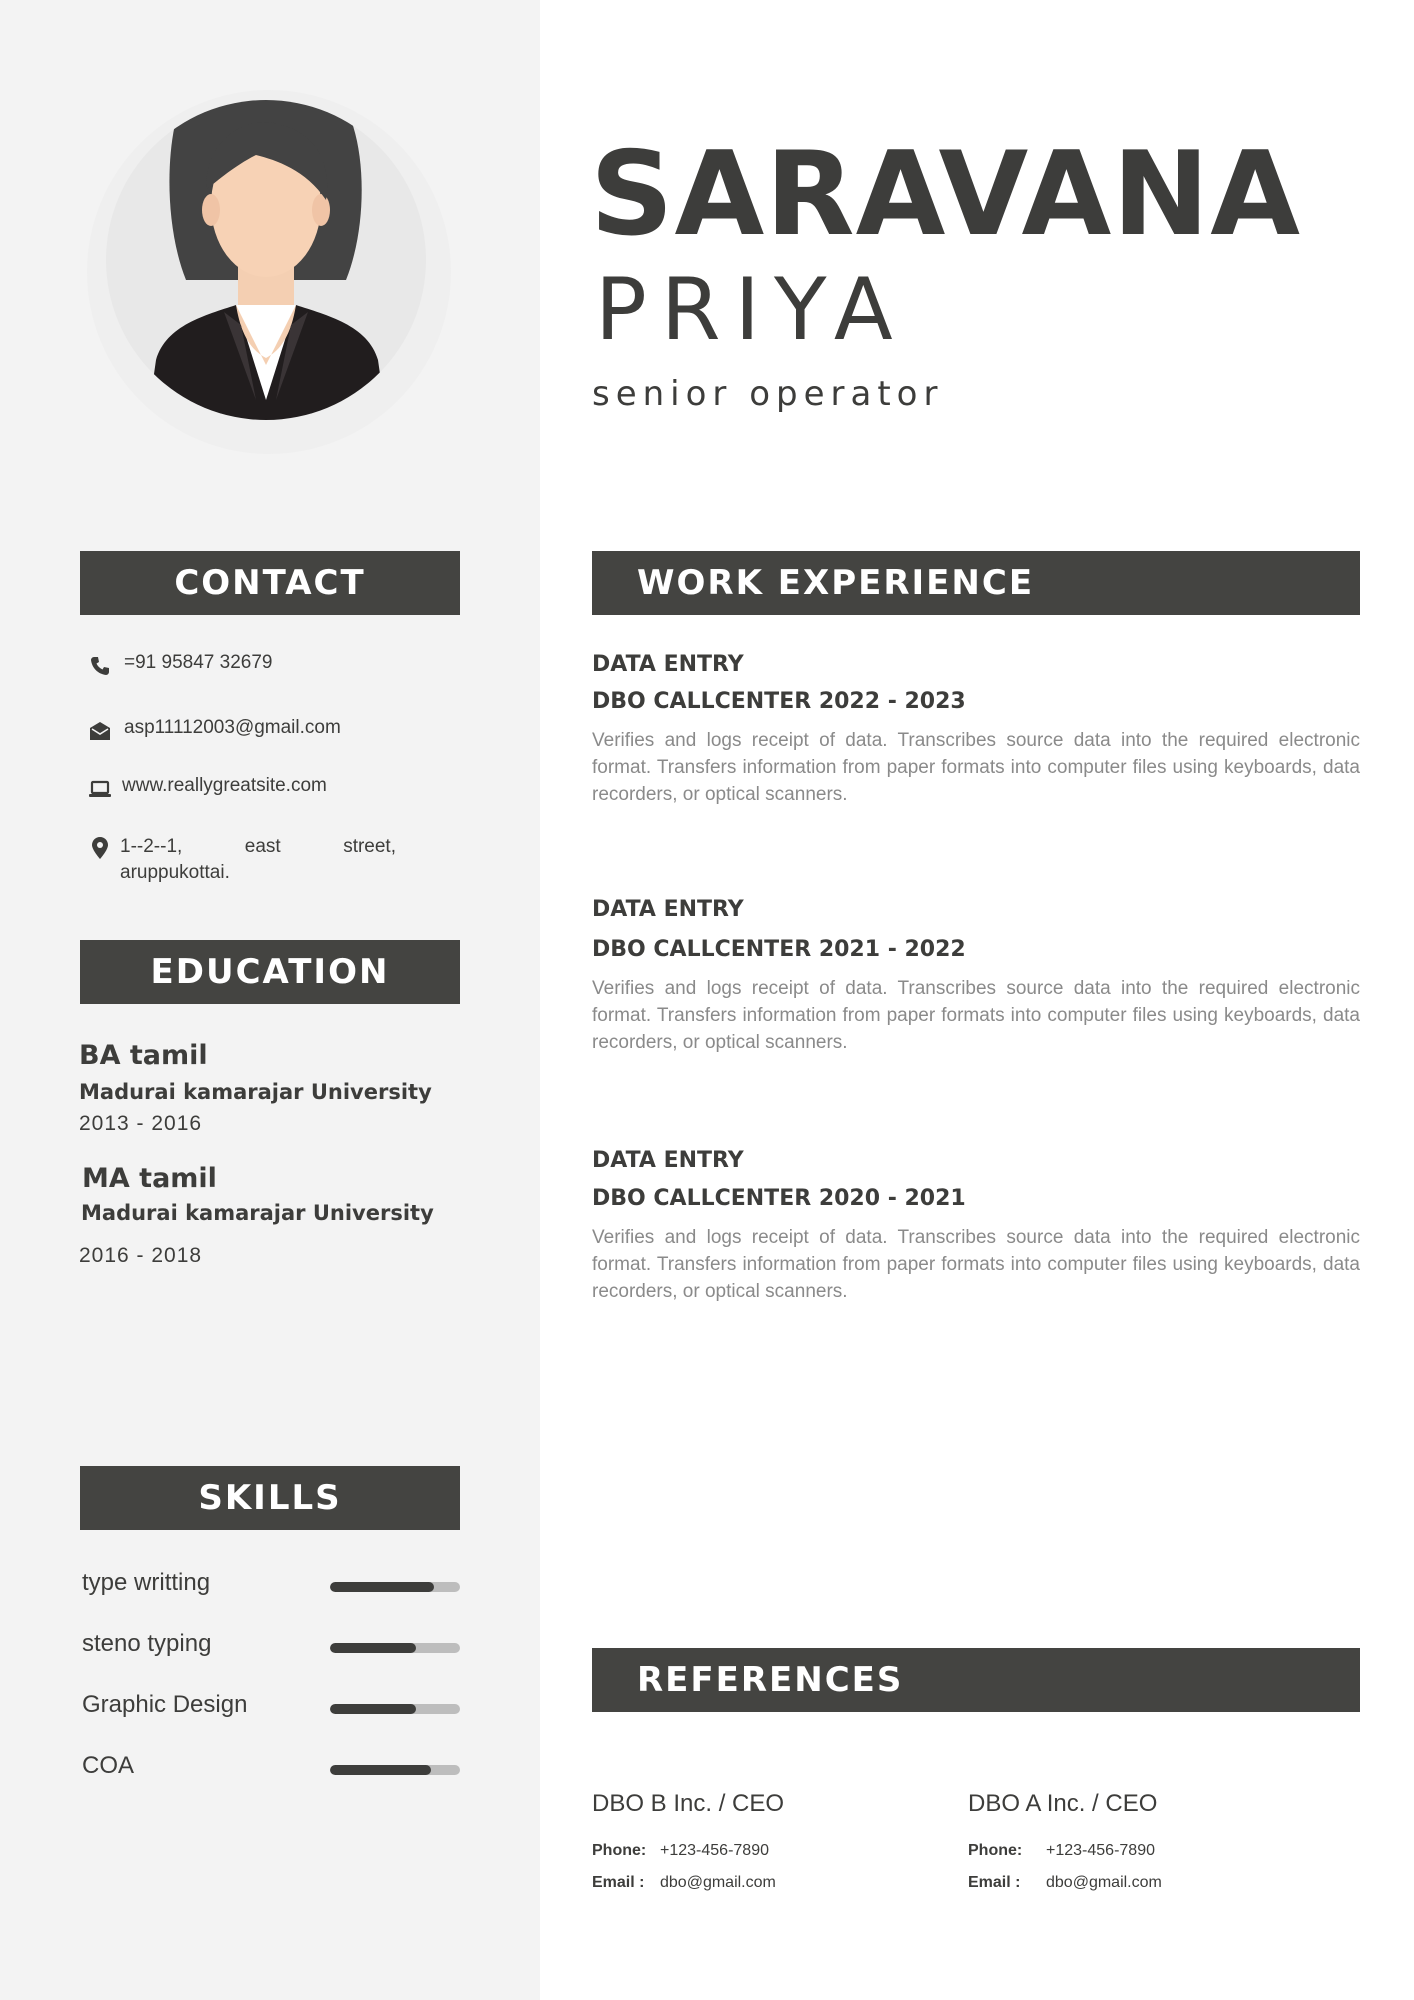 The height and width of the screenshot is (2000, 1414). Describe the element at coordinates (224, 786) in the screenshot. I see `website-url: www.reallygreatsite.com` at that location.